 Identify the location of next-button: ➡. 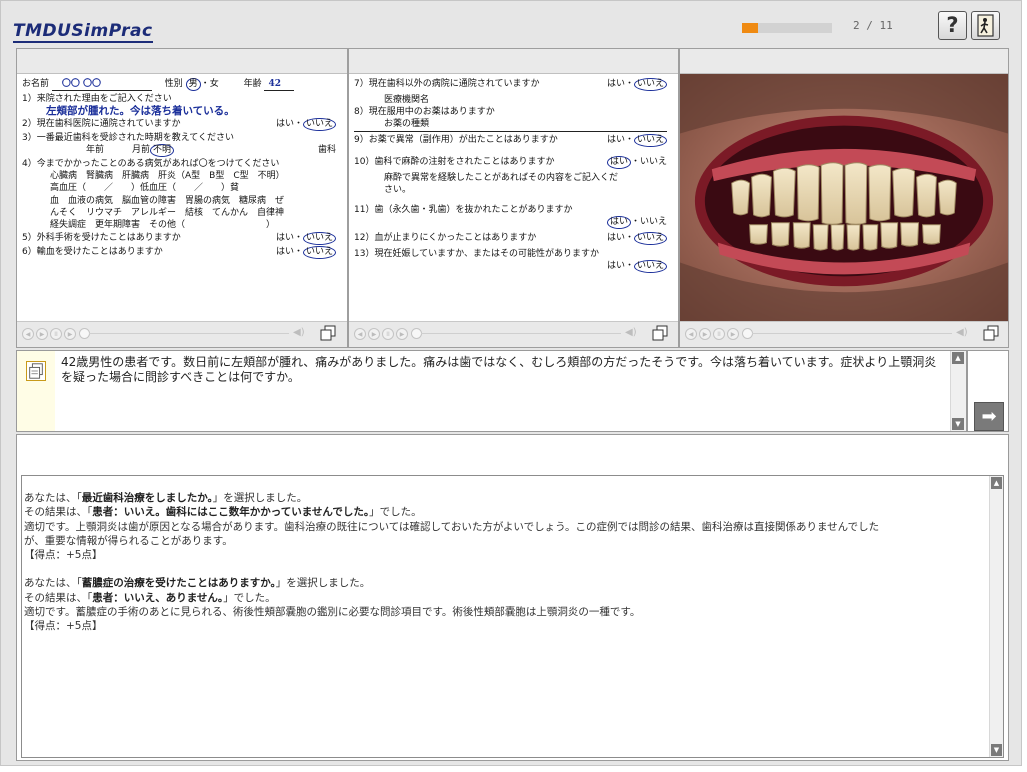
(989, 416).